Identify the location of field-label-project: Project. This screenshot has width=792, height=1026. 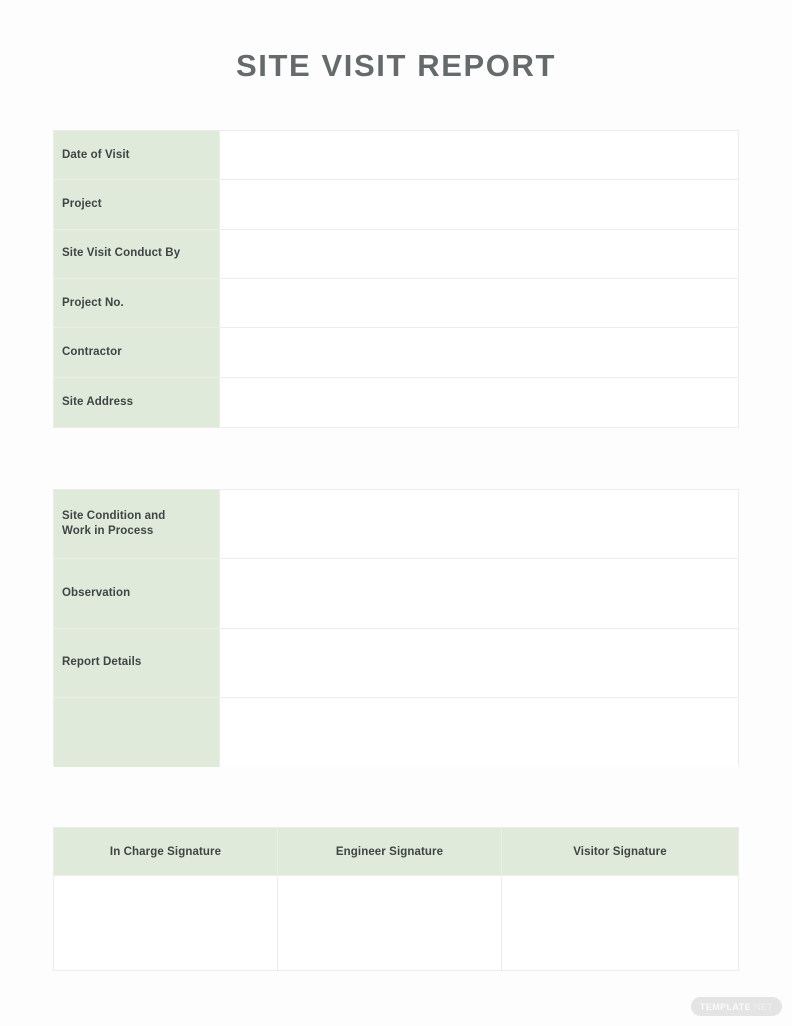
(137, 204).